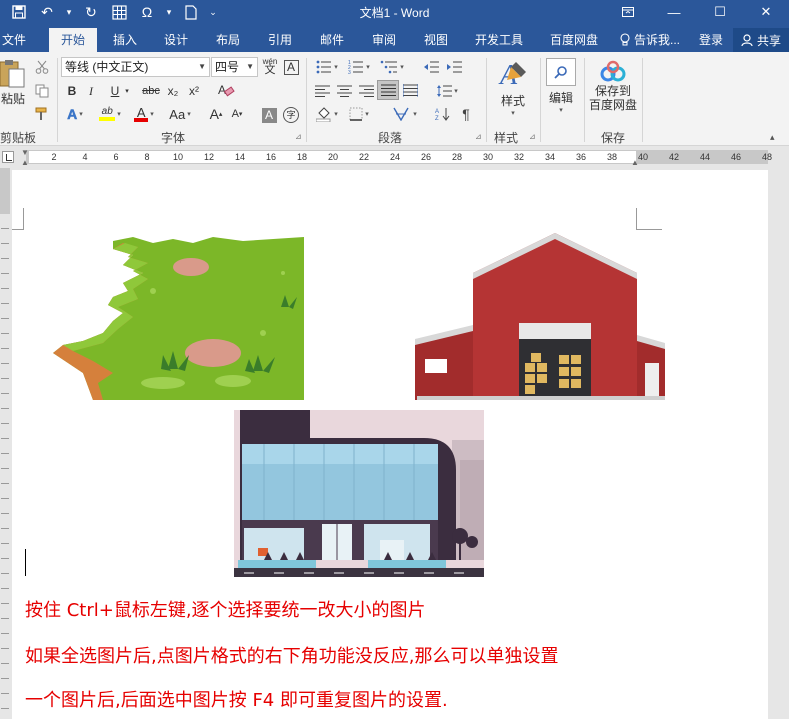  What do you see at coordinates (115, 91) in the screenshot?
I see `underline-button: U` at bounding box center [115, 91].